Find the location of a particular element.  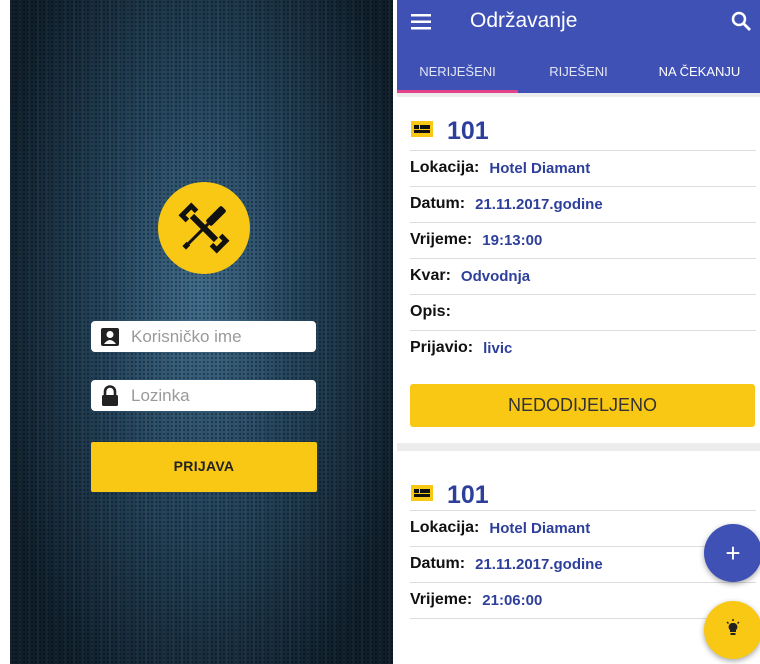

row-value: Odvodnja is located at coordinates (495, 276).